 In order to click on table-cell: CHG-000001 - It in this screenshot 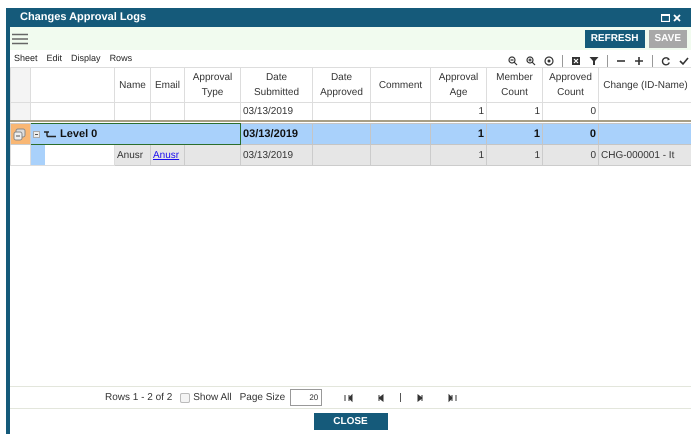, I will do `click(637, 155)`.